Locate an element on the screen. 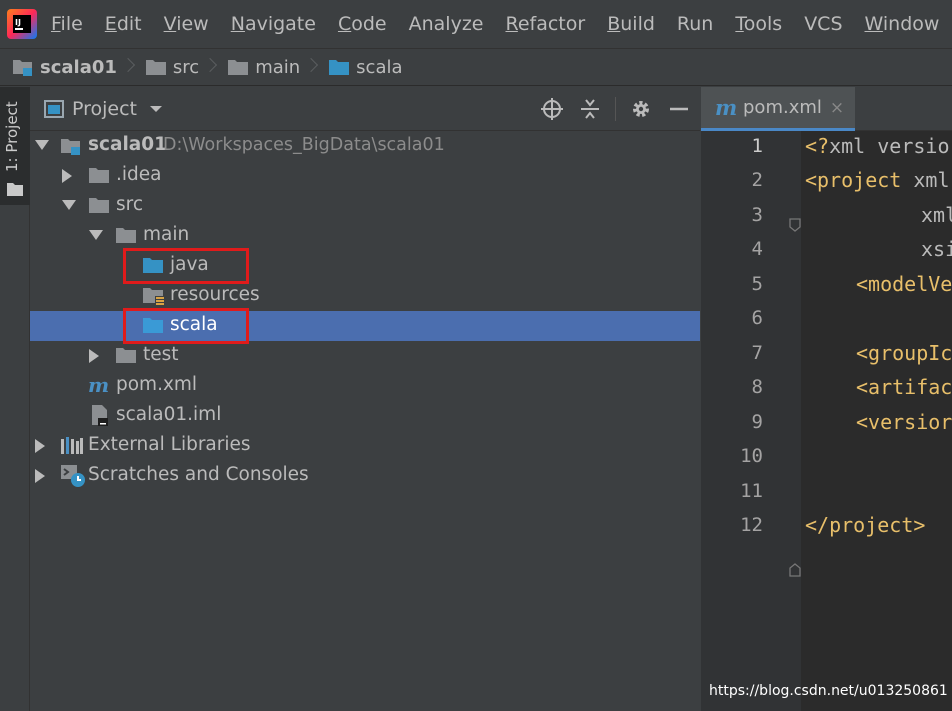 This screenshot has width=952, height=711. breadcrumb-label: main is located at coordinates (278, 67).